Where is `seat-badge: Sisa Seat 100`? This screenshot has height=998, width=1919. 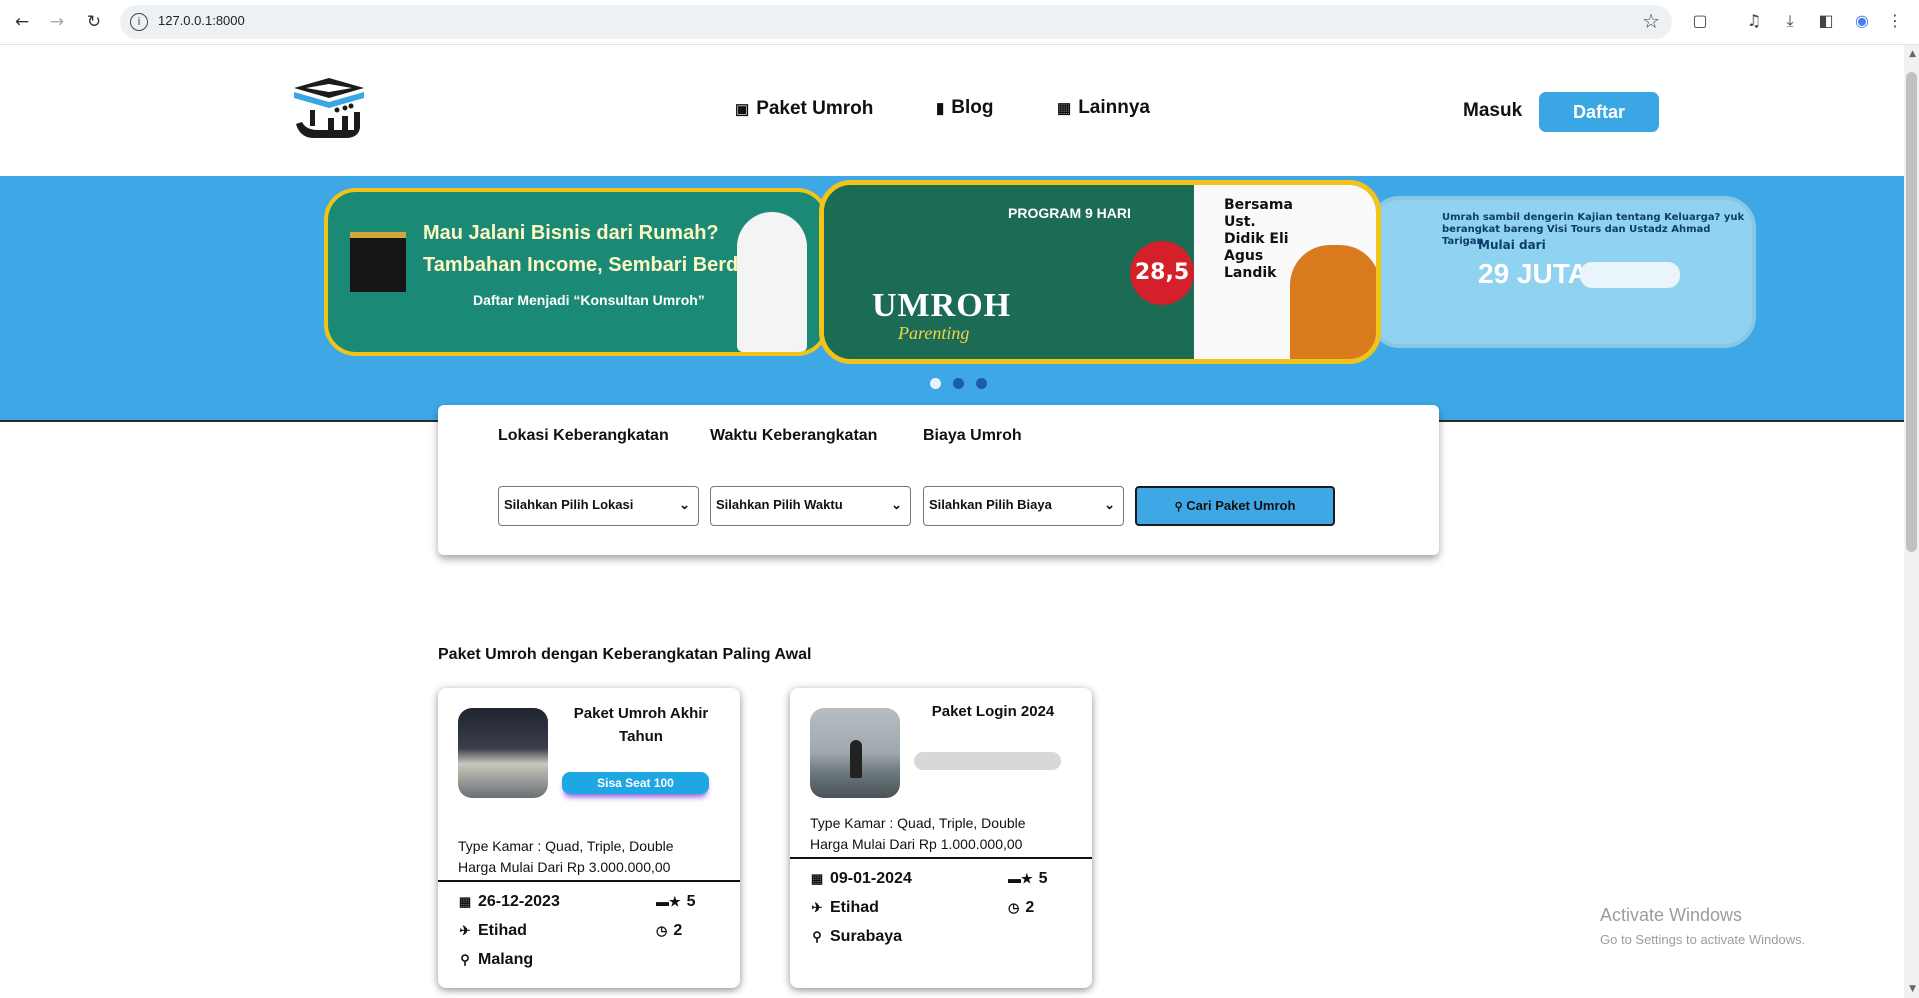
seat-badge: Sisa Seat 100 is located at coordinates (635, 783).